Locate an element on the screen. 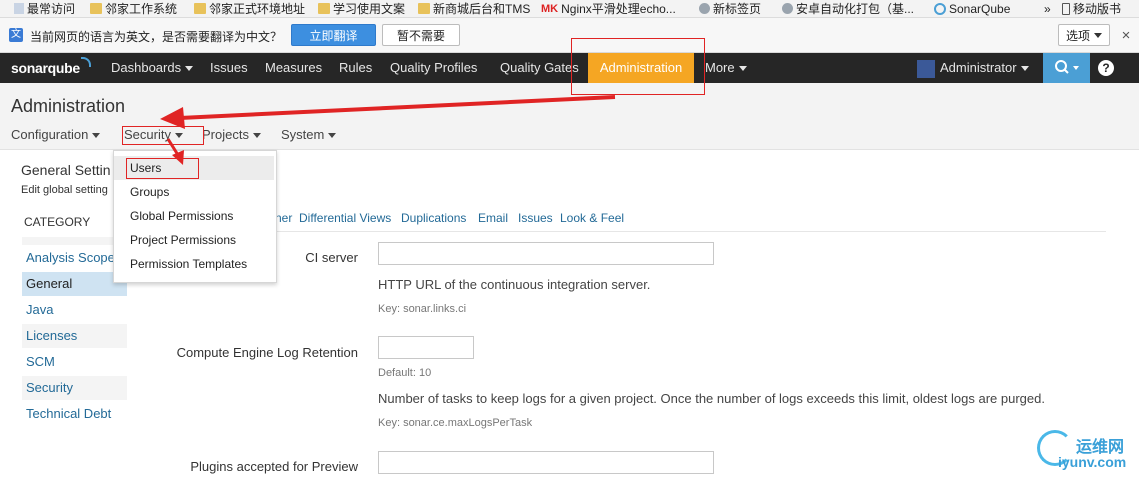 The height and width of the screenshot is (479, 1139). annotation-arrowhead-long is located at coordinates (172, 118).